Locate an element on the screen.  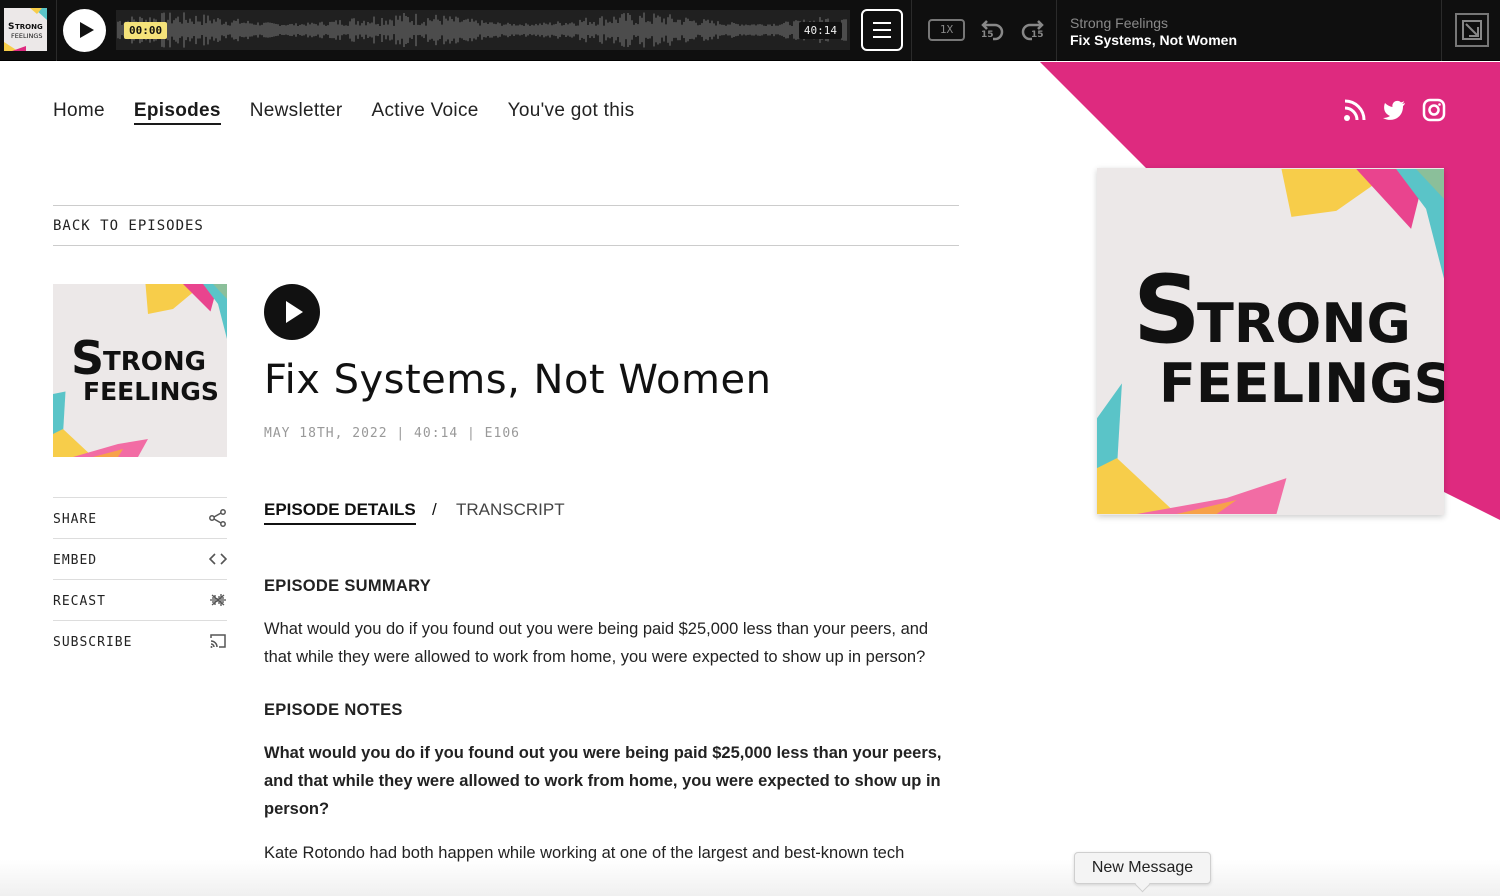
episode-cover-art: S TRONG FEELINGS is located at coordinates (140, 370).